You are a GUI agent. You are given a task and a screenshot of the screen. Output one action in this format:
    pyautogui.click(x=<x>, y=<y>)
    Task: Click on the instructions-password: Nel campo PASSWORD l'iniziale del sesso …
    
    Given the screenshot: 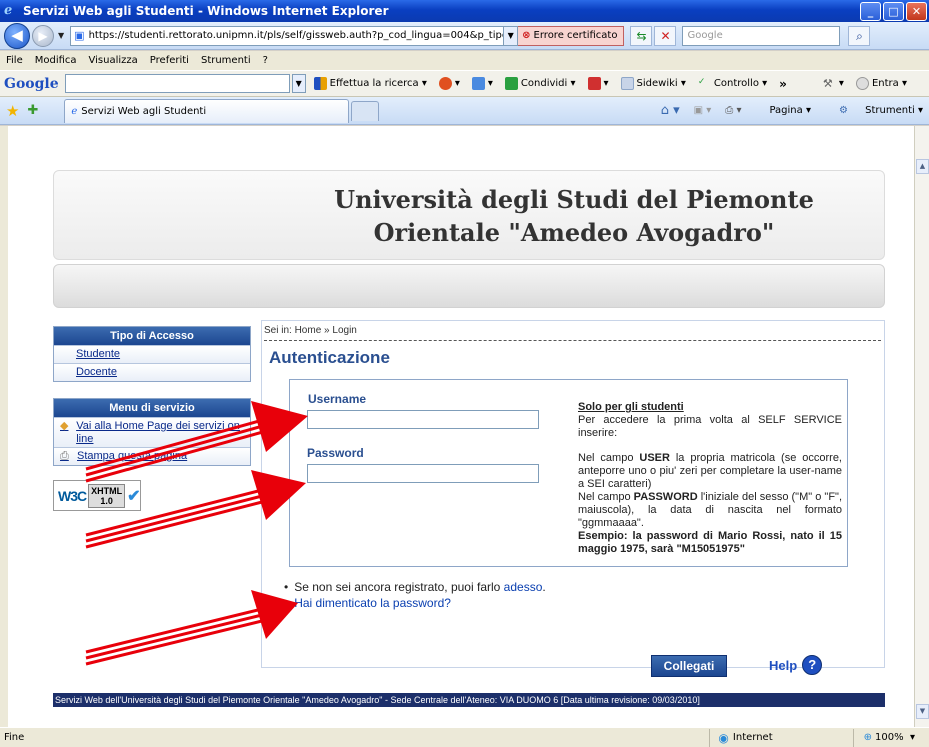 What is the action you would take?
    pyautogui.click(x=710, y=510)
    